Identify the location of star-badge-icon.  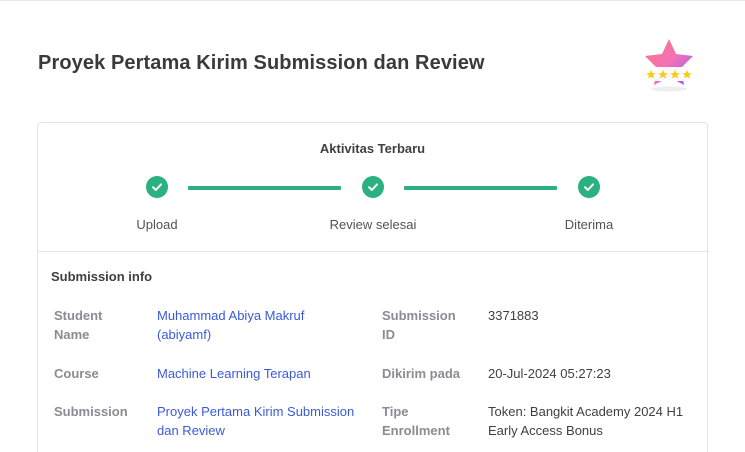
(669, 65).